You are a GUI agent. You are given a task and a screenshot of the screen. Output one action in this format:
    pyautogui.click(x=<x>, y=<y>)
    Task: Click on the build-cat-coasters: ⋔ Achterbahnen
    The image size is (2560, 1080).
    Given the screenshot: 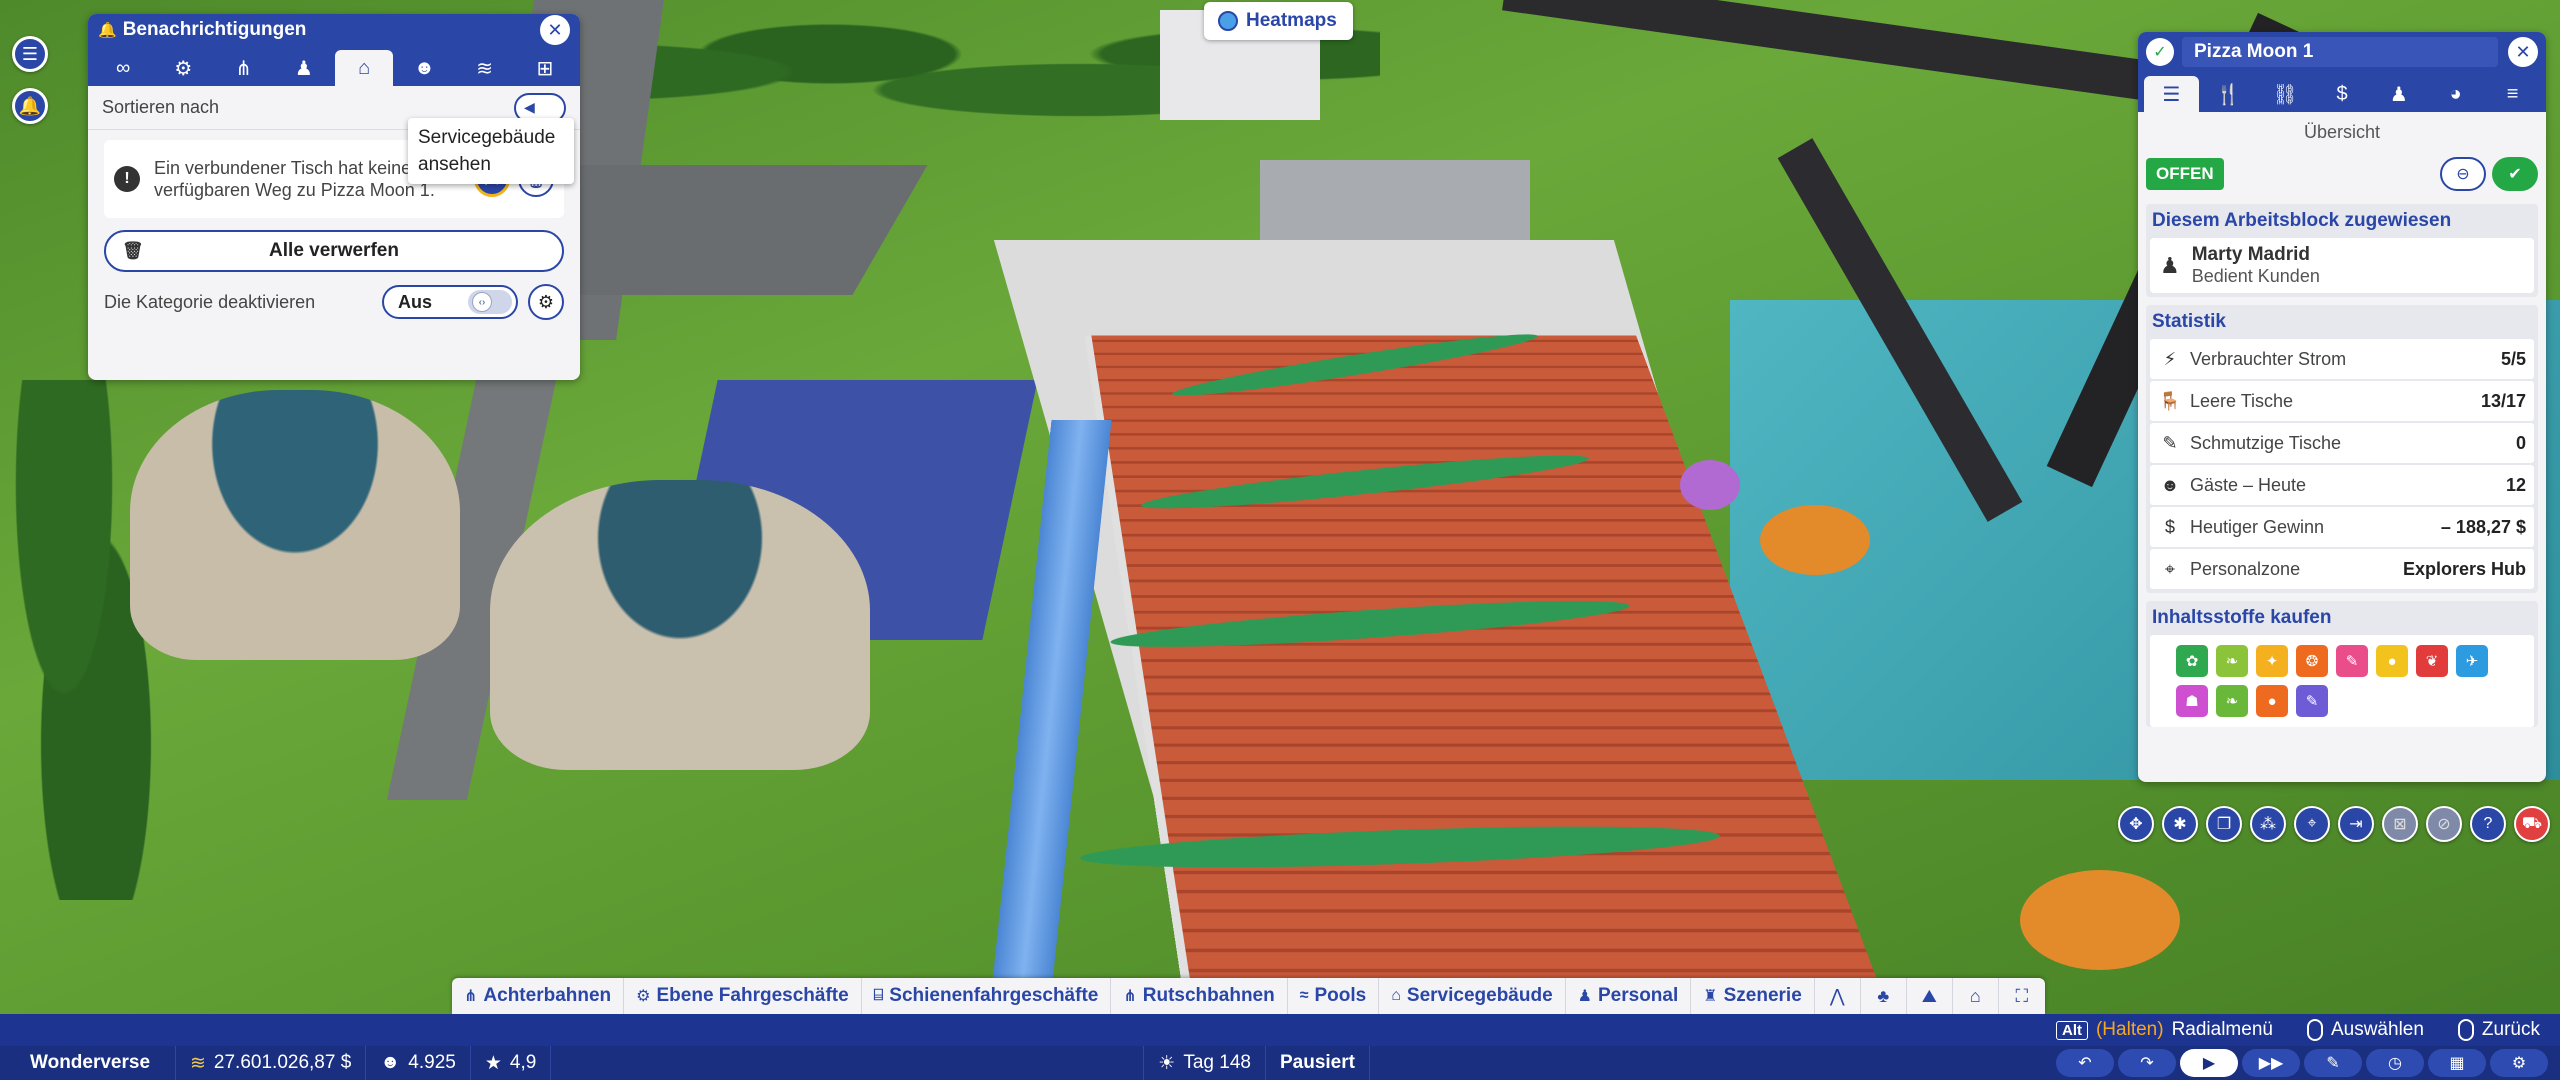 What is the action you would take?
    pyautogui.click(x=538, y=996)
    